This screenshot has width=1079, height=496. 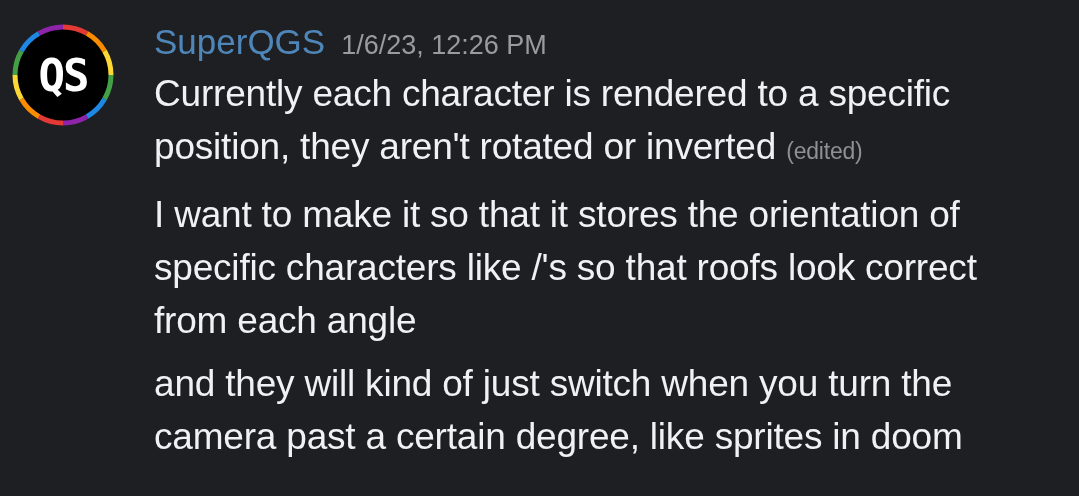 I want to click on avatar: QS, so click(x=63, y=75).